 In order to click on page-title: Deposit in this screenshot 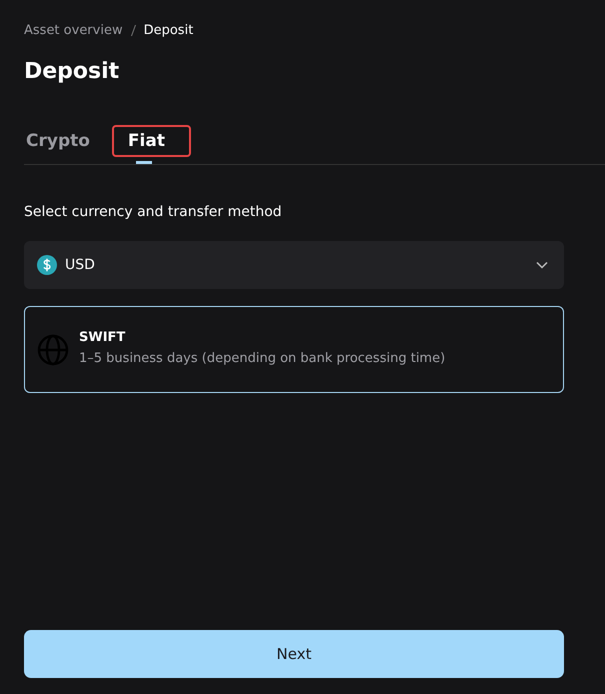, I will do `click(72, 72)`.